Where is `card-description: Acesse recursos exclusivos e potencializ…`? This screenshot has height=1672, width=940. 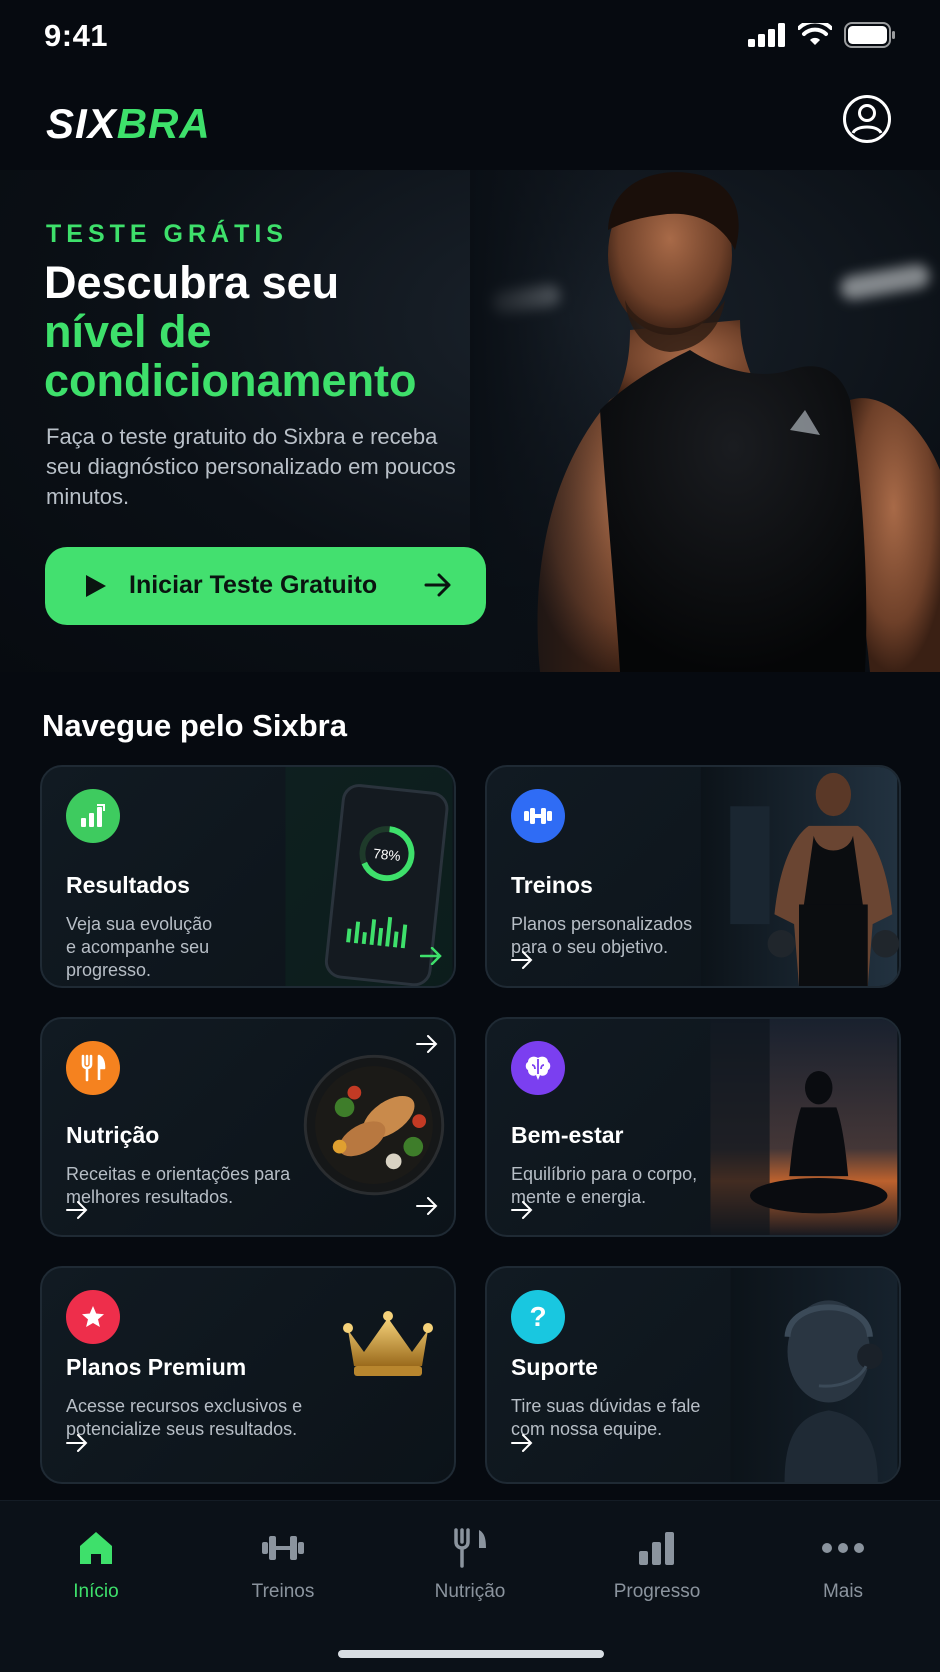
card-description: Acesse recursos exclusivos e potencializ… is located at coordinates (184, 1417).